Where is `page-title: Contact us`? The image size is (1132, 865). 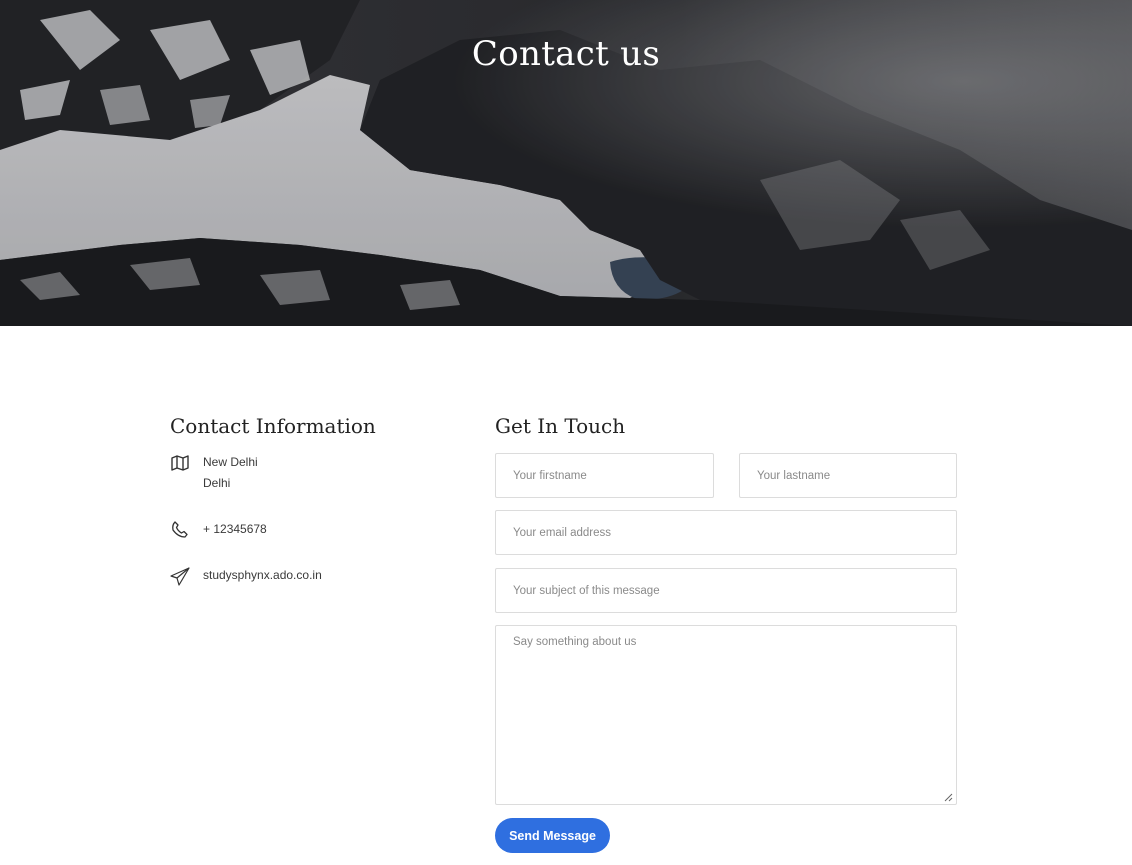
page-title: Contact us is located at coordinates (566, 54).